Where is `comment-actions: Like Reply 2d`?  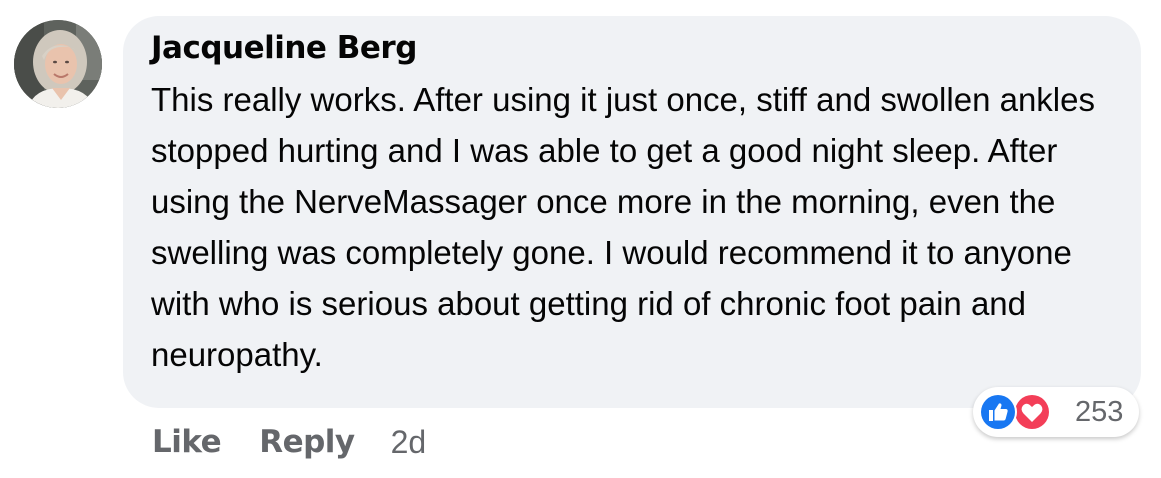
comment-actions: Like Reply 2d is located at coordinates (289, 442).